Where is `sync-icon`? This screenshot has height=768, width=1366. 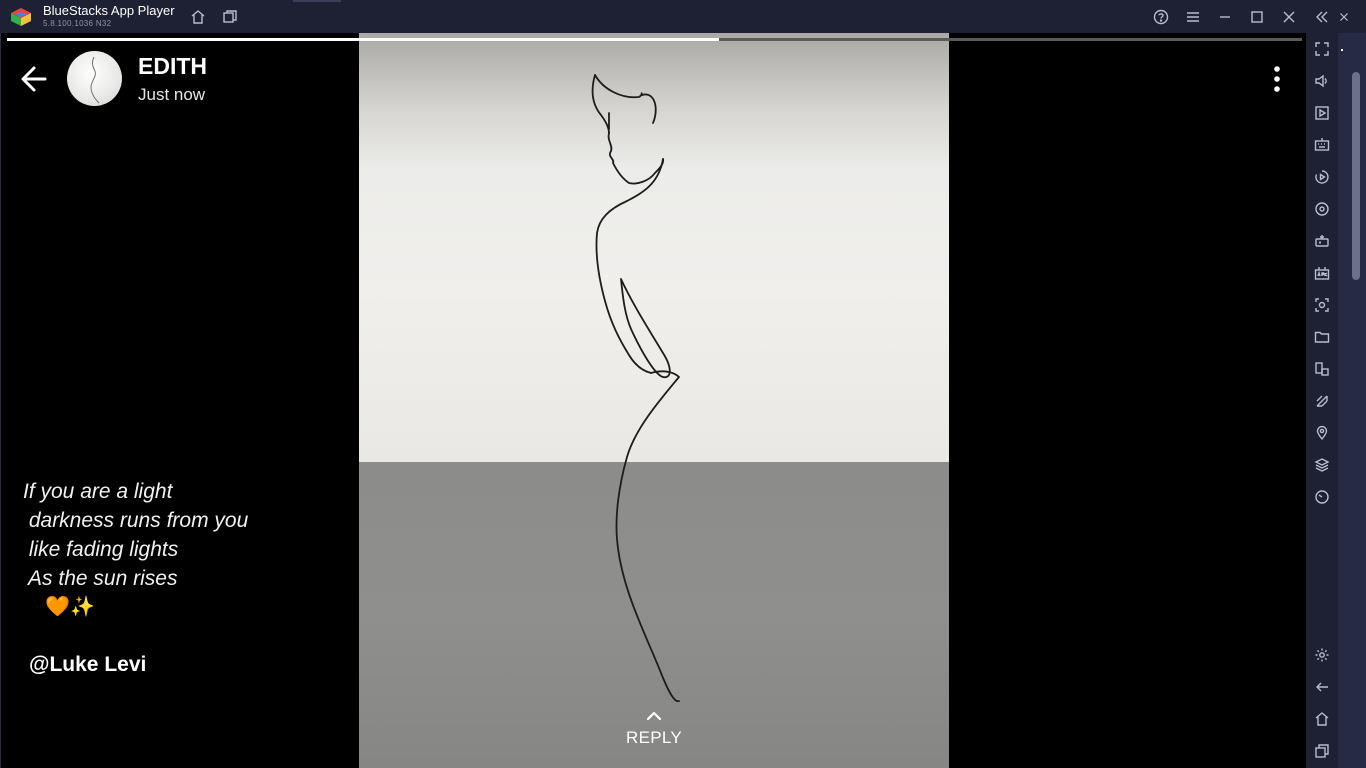
sync-icon is located at coordinates (1322, 209).